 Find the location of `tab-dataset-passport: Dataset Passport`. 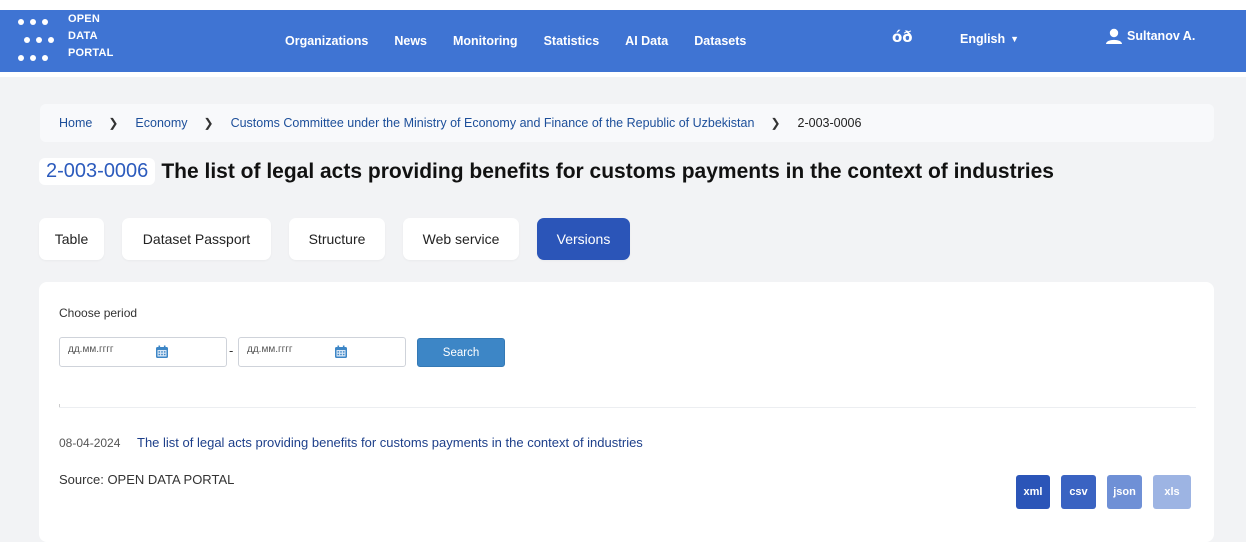

tab-dataset-passport: Dataset Passport is located at coordinates (196, 239).